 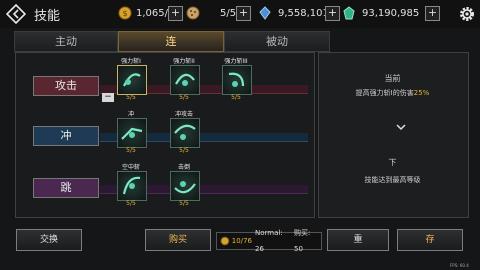 I want to click on settings-button, so click(x=467, y=14).